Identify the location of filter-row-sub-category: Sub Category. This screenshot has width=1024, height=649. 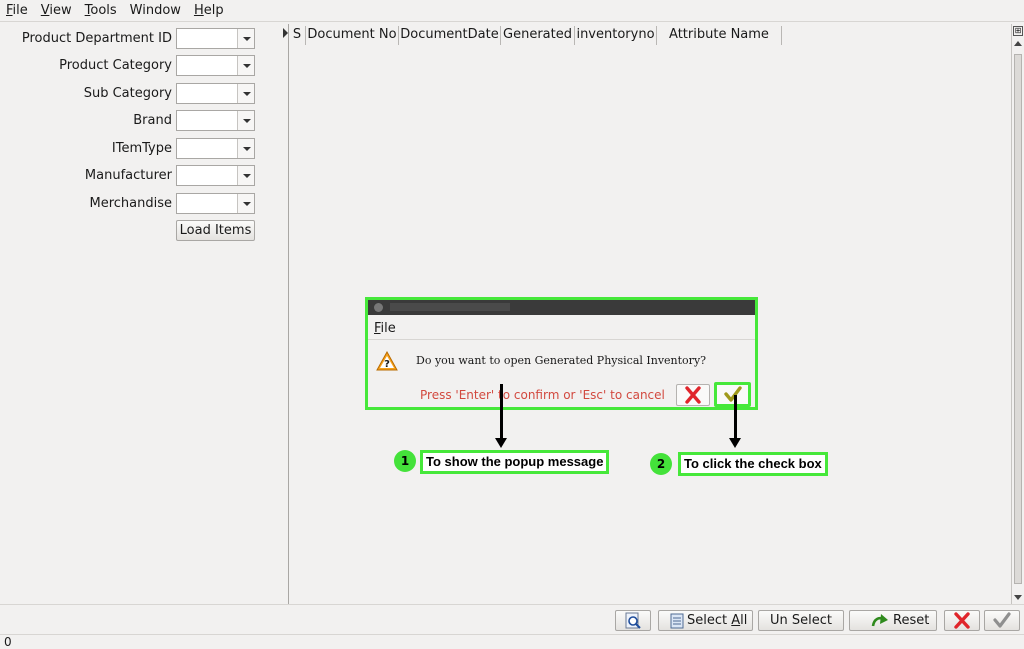
(130, 94).